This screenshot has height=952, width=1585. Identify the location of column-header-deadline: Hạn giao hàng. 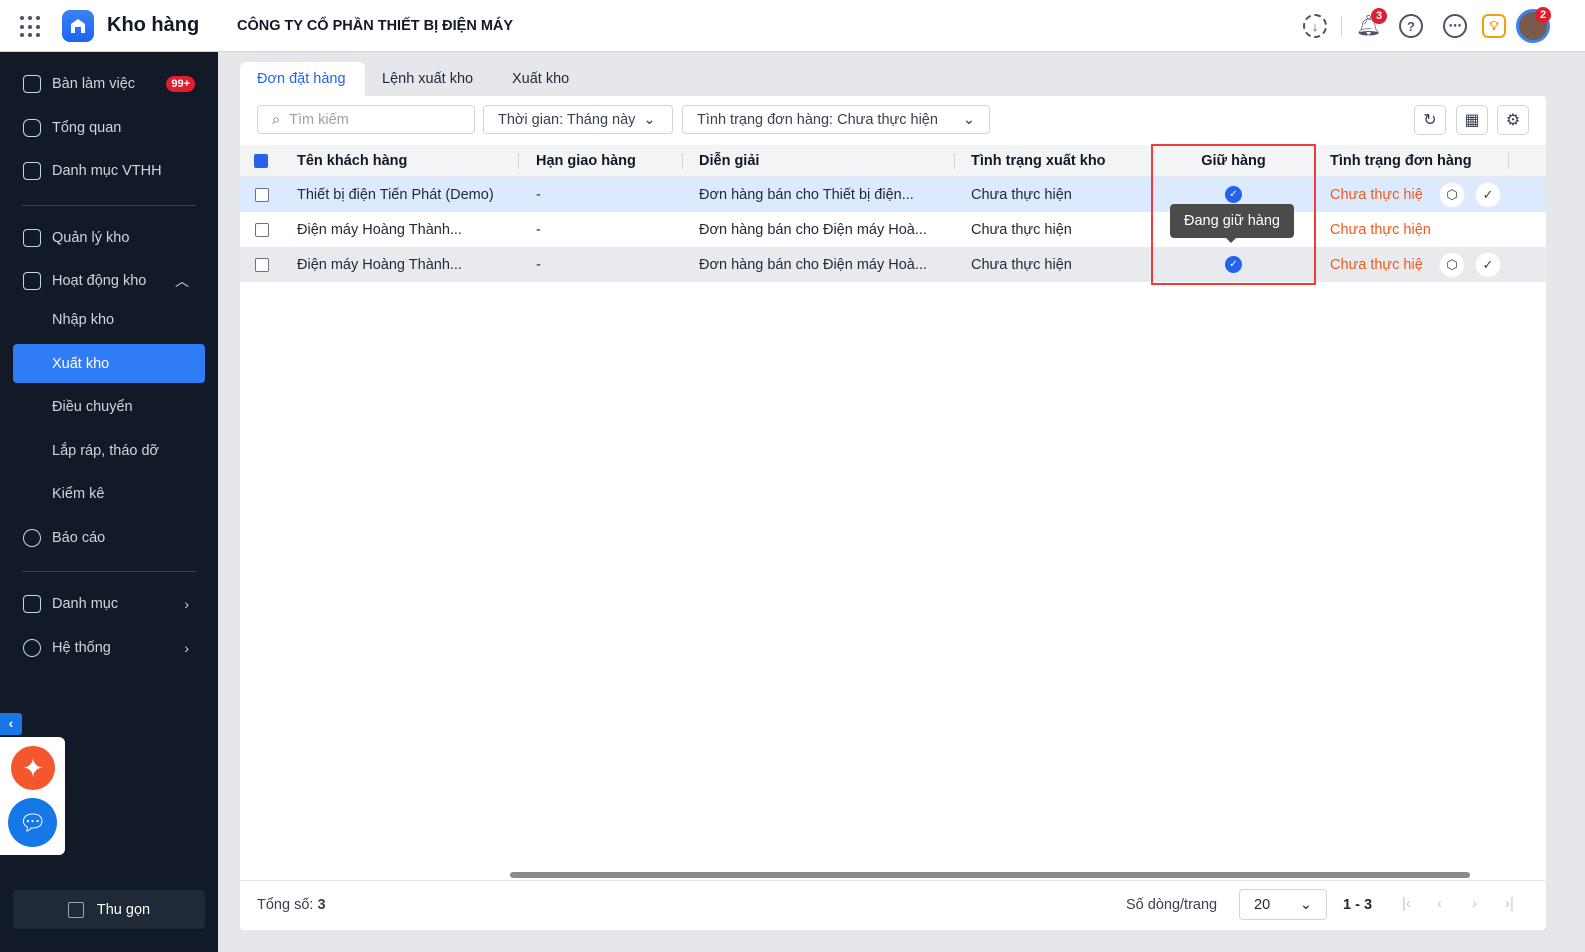
(586, 161).